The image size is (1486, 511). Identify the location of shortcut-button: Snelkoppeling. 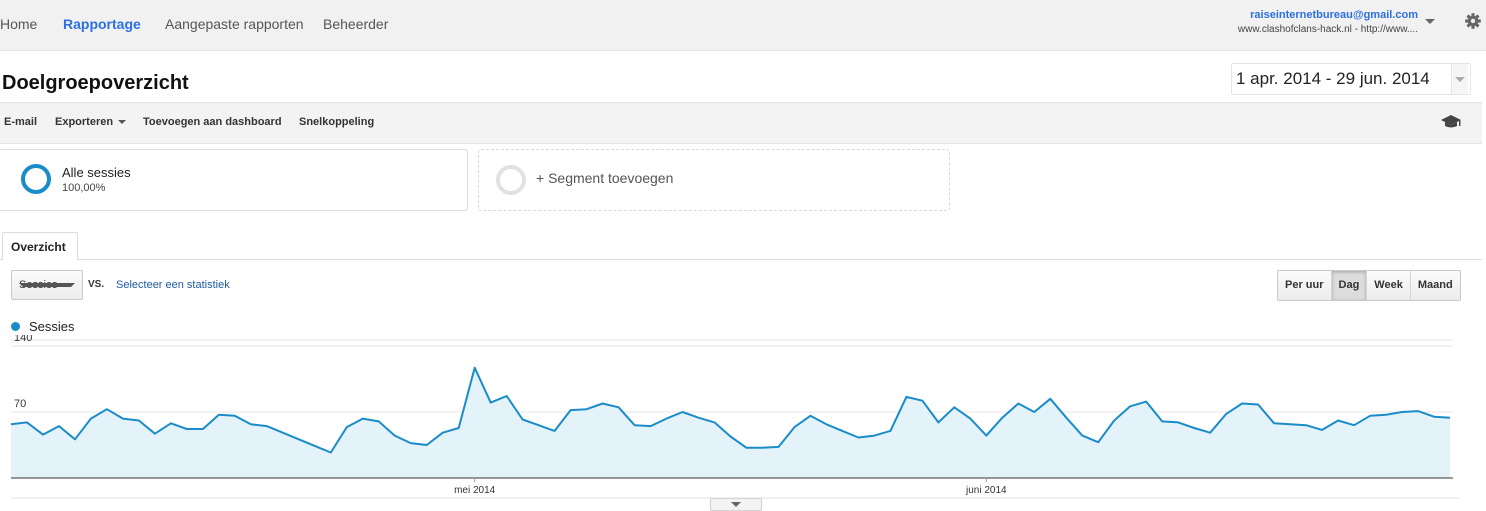
(336, 122).